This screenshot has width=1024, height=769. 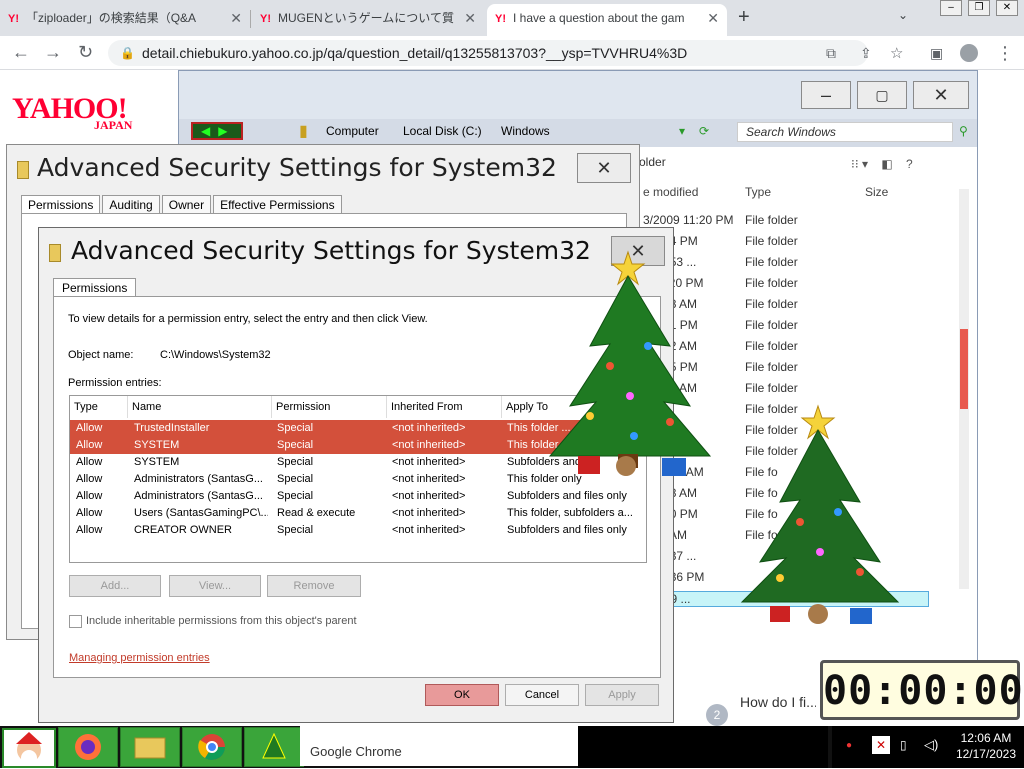 I want to click on maximize-icon: ▢, so click(x=882, y=95).